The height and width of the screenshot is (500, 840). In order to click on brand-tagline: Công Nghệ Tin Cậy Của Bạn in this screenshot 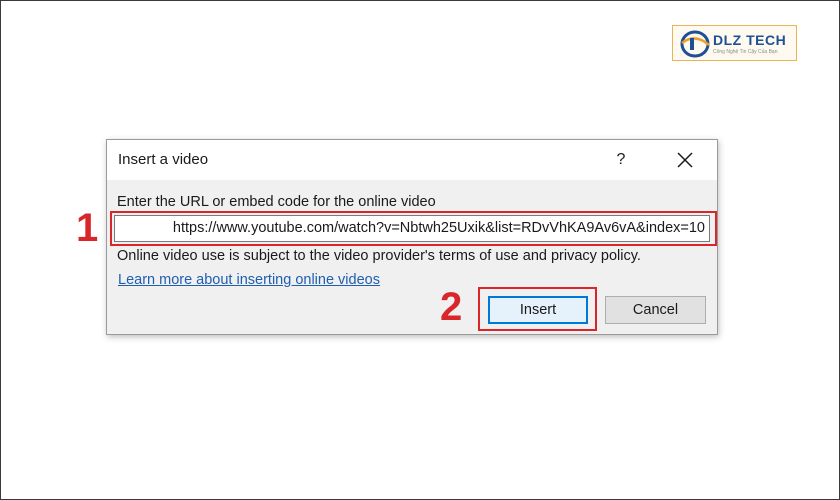, I will do `click(745, 52)`.